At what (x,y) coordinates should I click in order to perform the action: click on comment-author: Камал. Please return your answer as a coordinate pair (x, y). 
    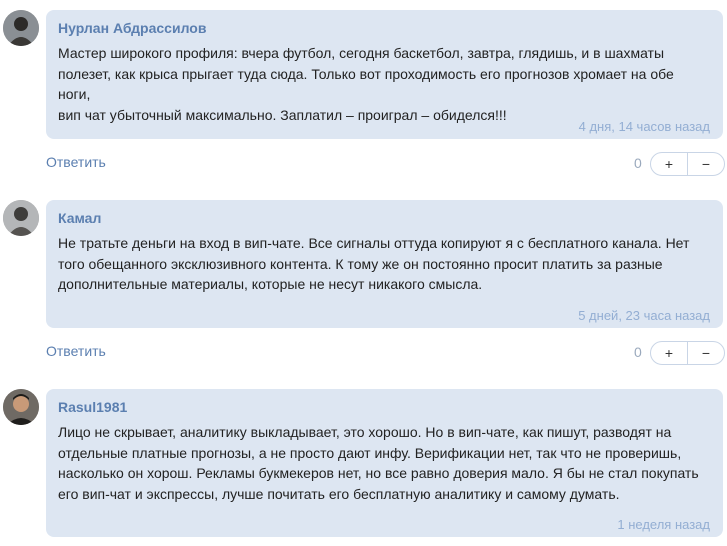
    Looking at the image, I should click on (79, 218).